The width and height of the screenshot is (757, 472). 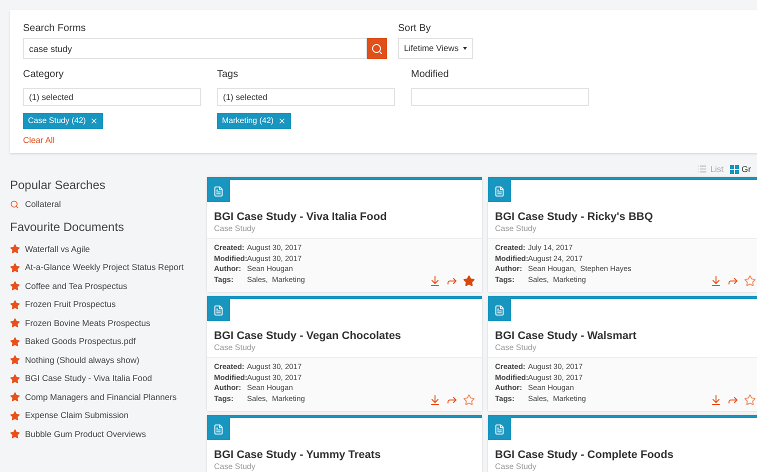 I want to click on card-title: BGI Case Study - Vegan Chocolates, so click(x=344, y=336).